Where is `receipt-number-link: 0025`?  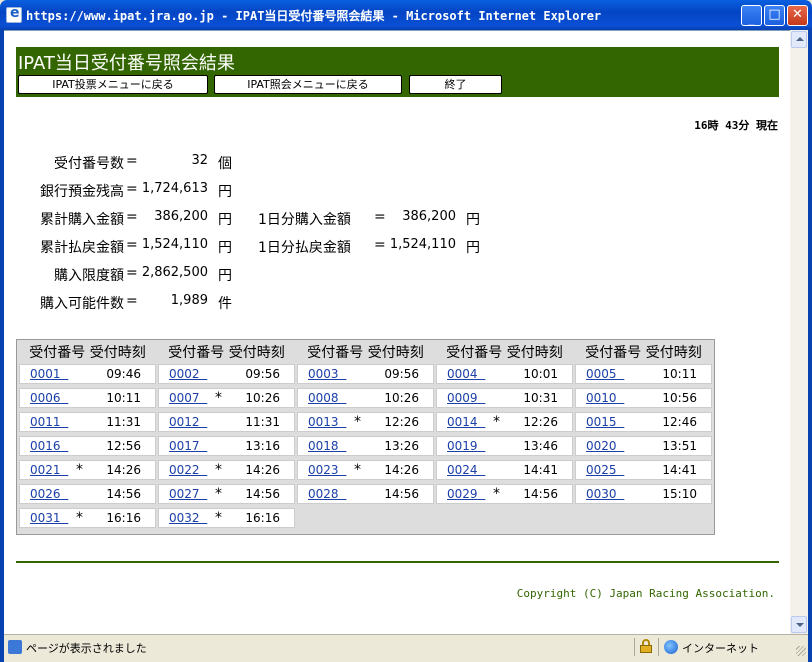 receipt-number-link: 0025 is located at coordinates (605, 470).